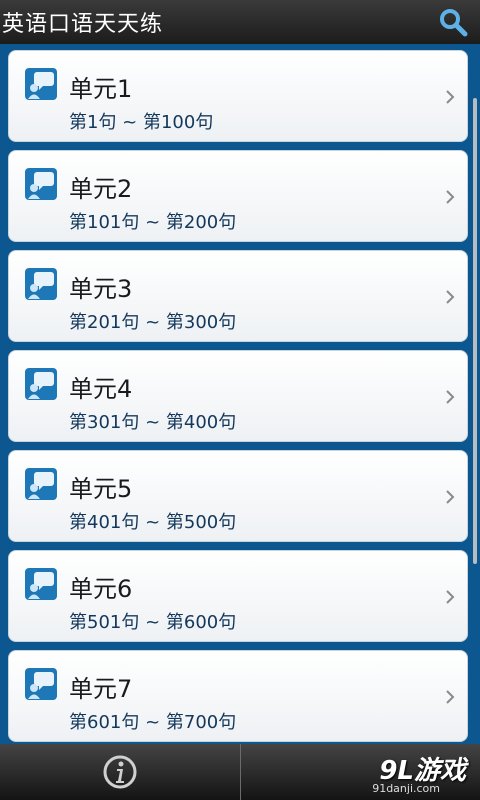 The width and height of the screenshot is (480, 800). I want to click on list-item: 单元1 第1句 ~ 第100句, so click(238, 96).